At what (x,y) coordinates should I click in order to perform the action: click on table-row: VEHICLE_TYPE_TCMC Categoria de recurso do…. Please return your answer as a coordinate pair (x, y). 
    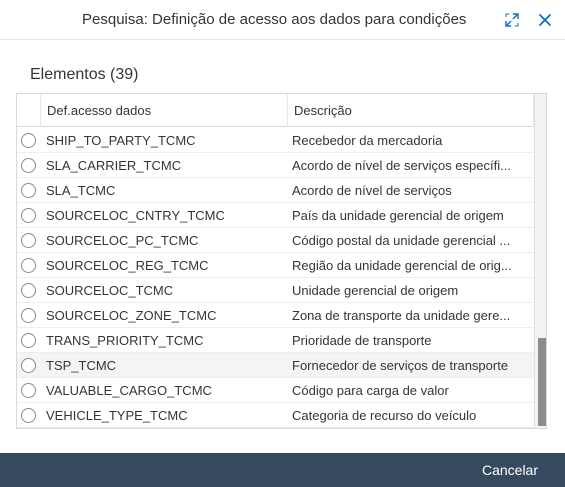
    Looking at the image, I should click on (275, 415).